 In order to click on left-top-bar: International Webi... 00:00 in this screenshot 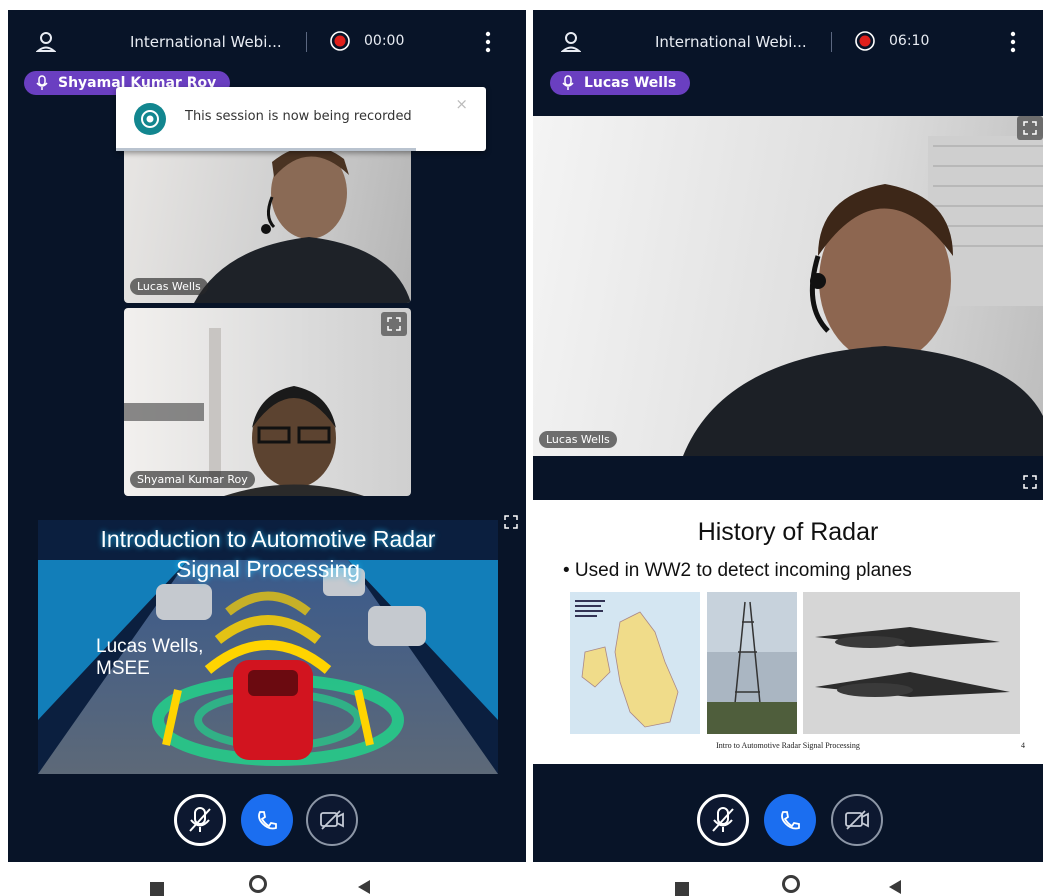, I will do `click(267, 43)`.